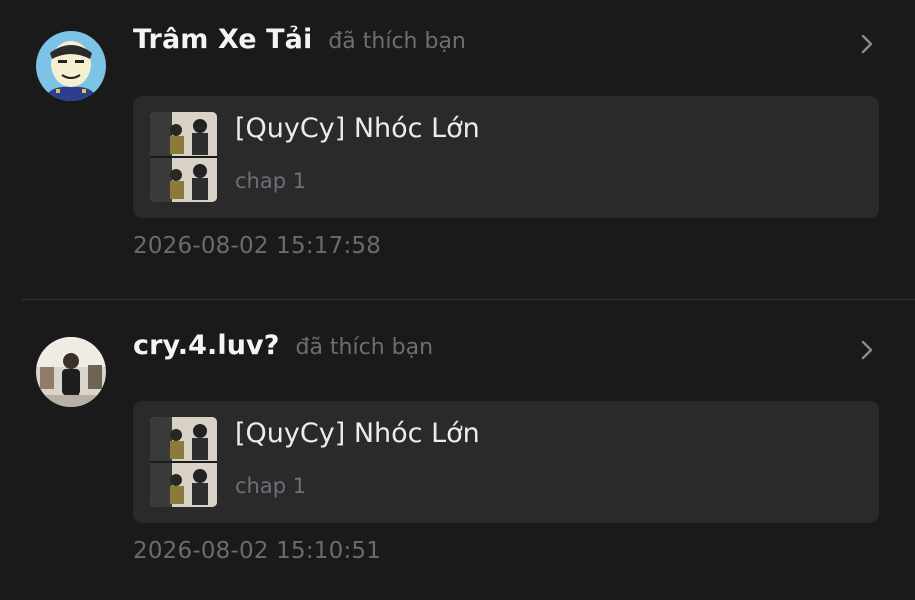  I want to click on timestamp: 2026-08-02 15:17:58, so click(257, 246).